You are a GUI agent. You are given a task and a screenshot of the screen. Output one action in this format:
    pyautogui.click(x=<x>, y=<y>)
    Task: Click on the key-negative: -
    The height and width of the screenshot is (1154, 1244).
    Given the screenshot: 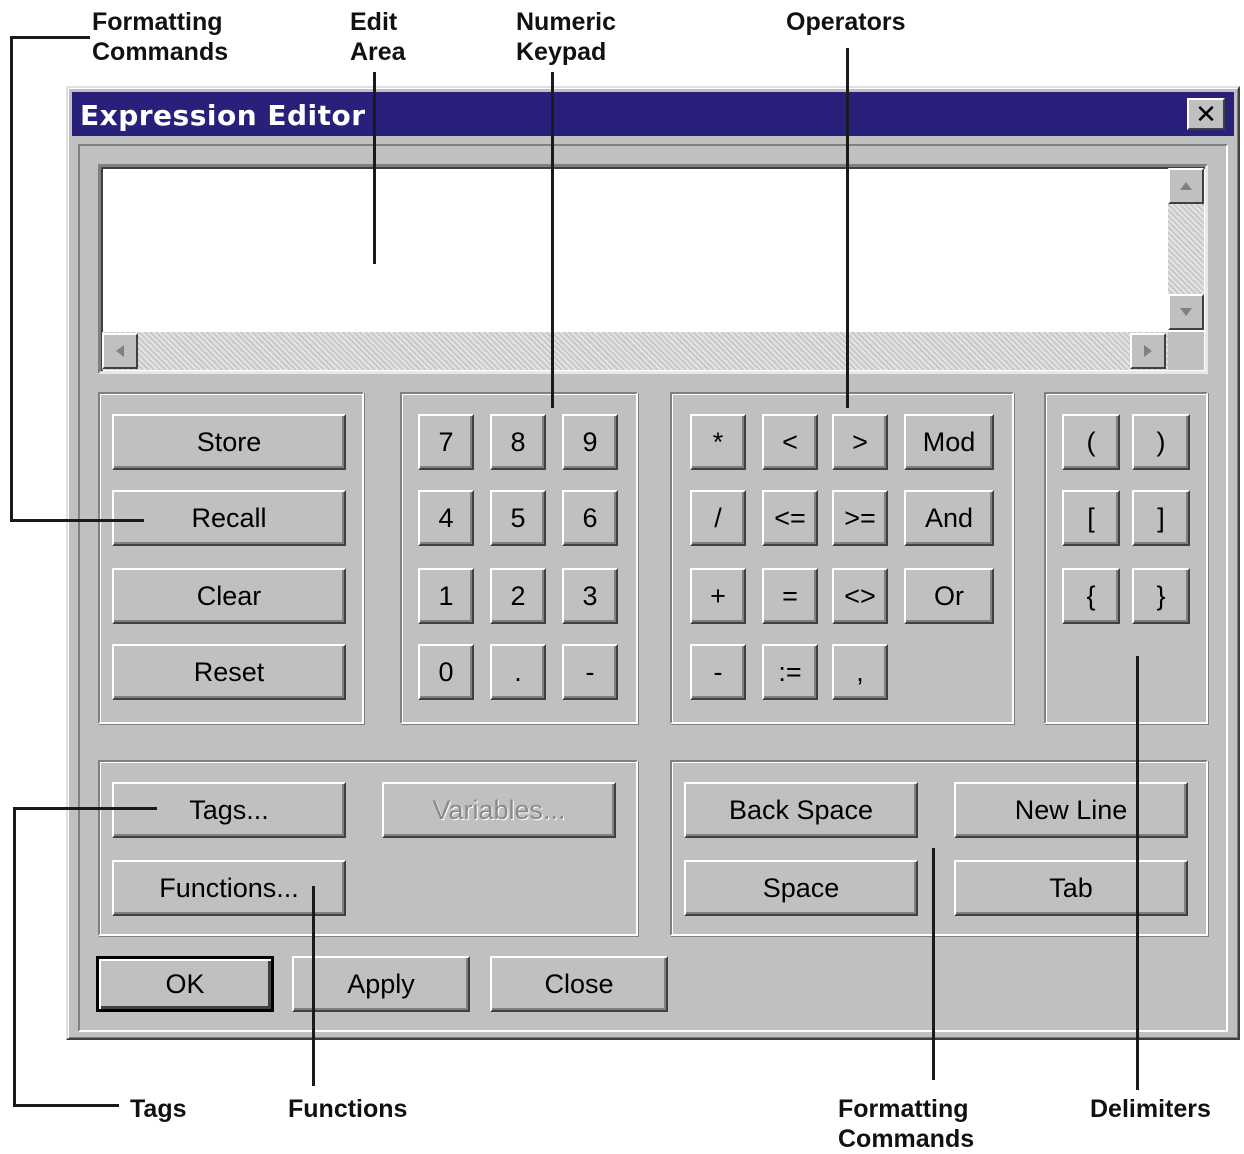 What is the action you would take?
    pyautogui.click(x=590, y=672)
    